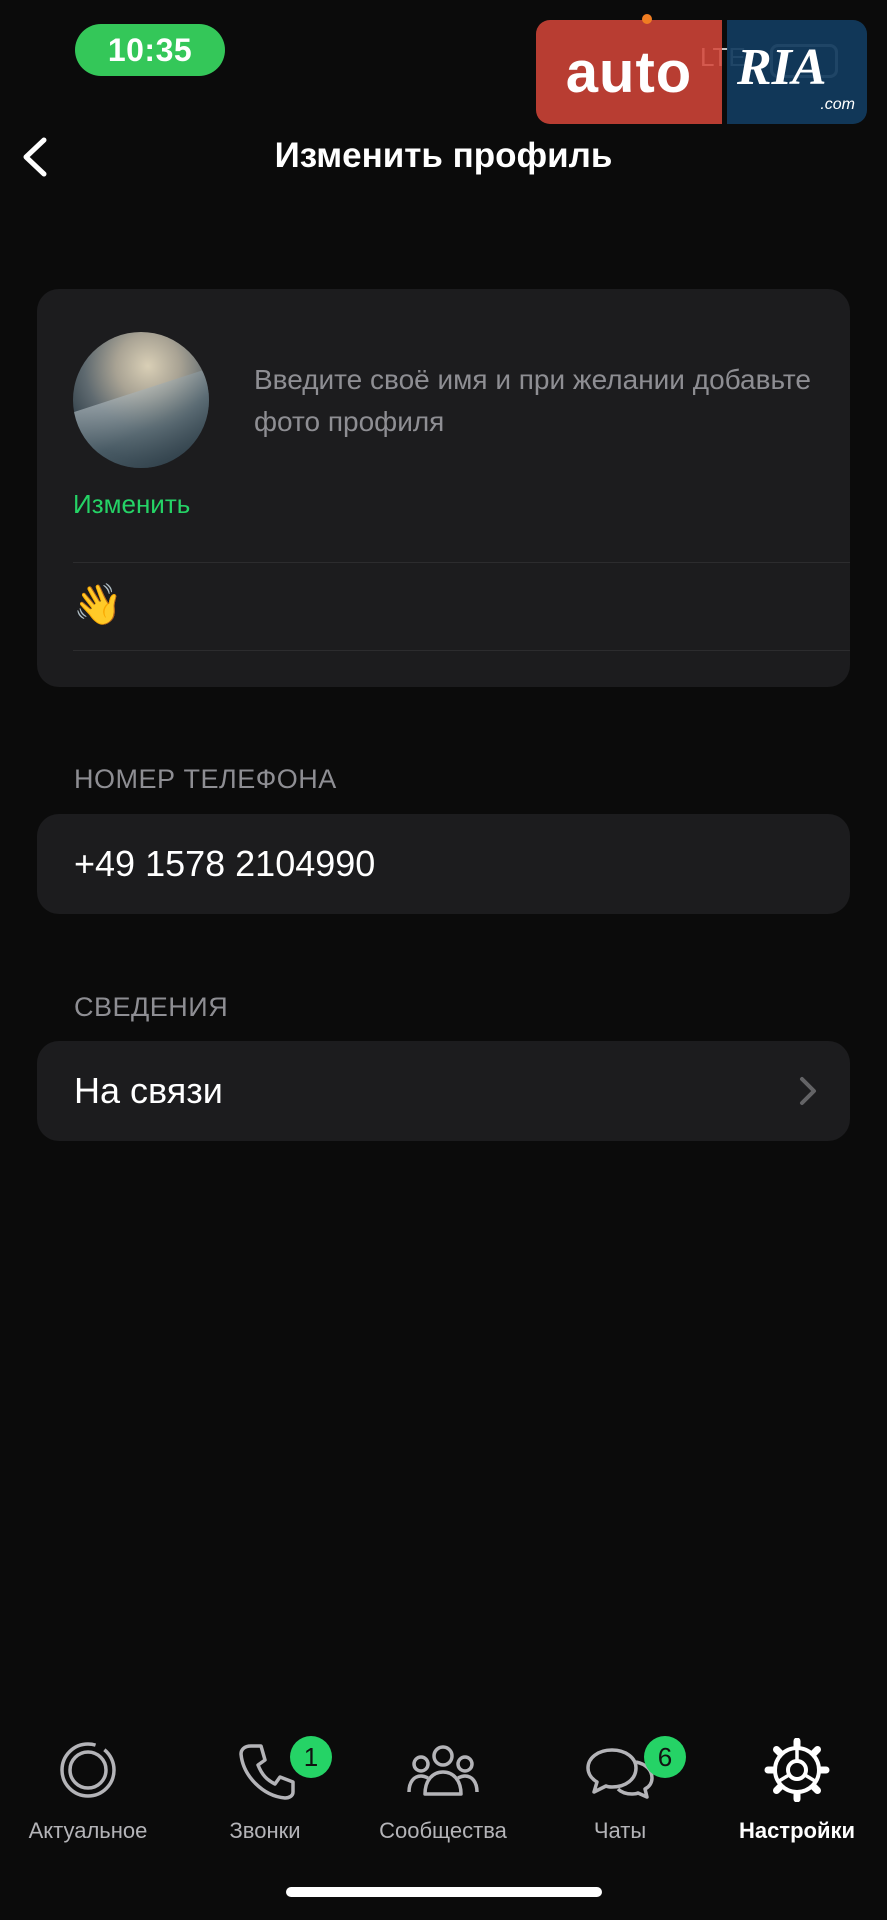  Describe the element at coordinates (443, 1770) in the screenshot. I see `communities-icon` at that location.